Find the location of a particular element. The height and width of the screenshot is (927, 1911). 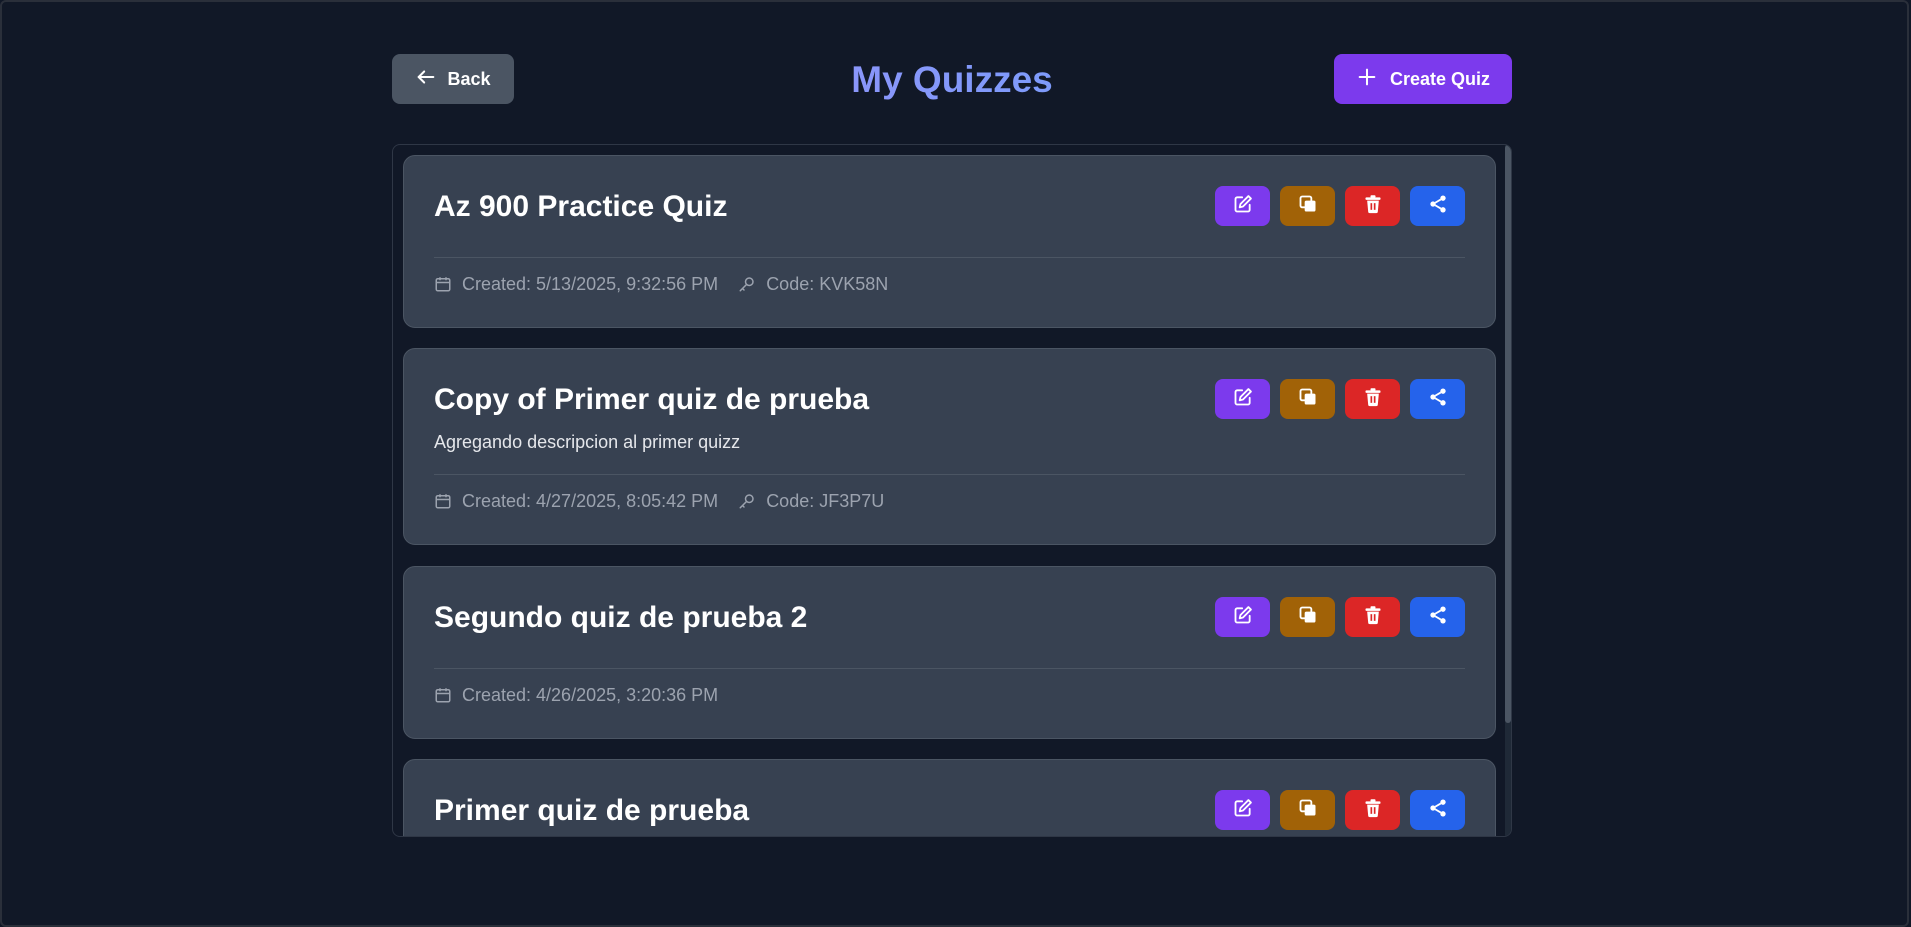

created-date: Created: 5/13/2025, 9:32:56 PM is located at coordinates (590, 284).